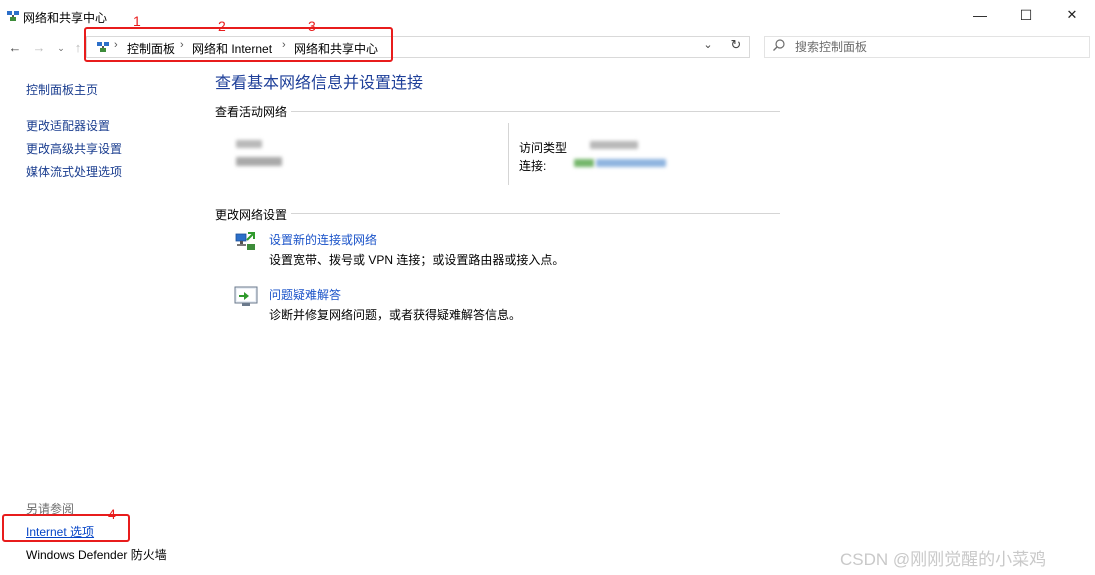  I want to click on network-setup-icon, so click(246, 241).